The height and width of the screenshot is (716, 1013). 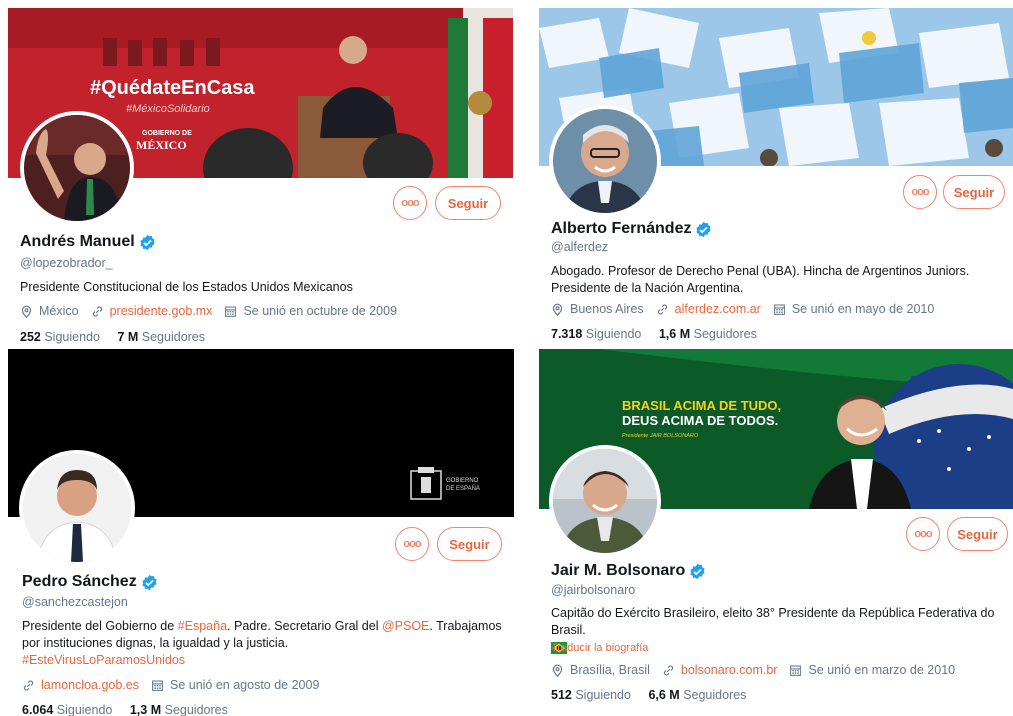 What do you see at coordinates (172, 88) in the screenshot?
I see `banner-hashtag: #QuédateEnCasa` at bounding box center [172, 88].